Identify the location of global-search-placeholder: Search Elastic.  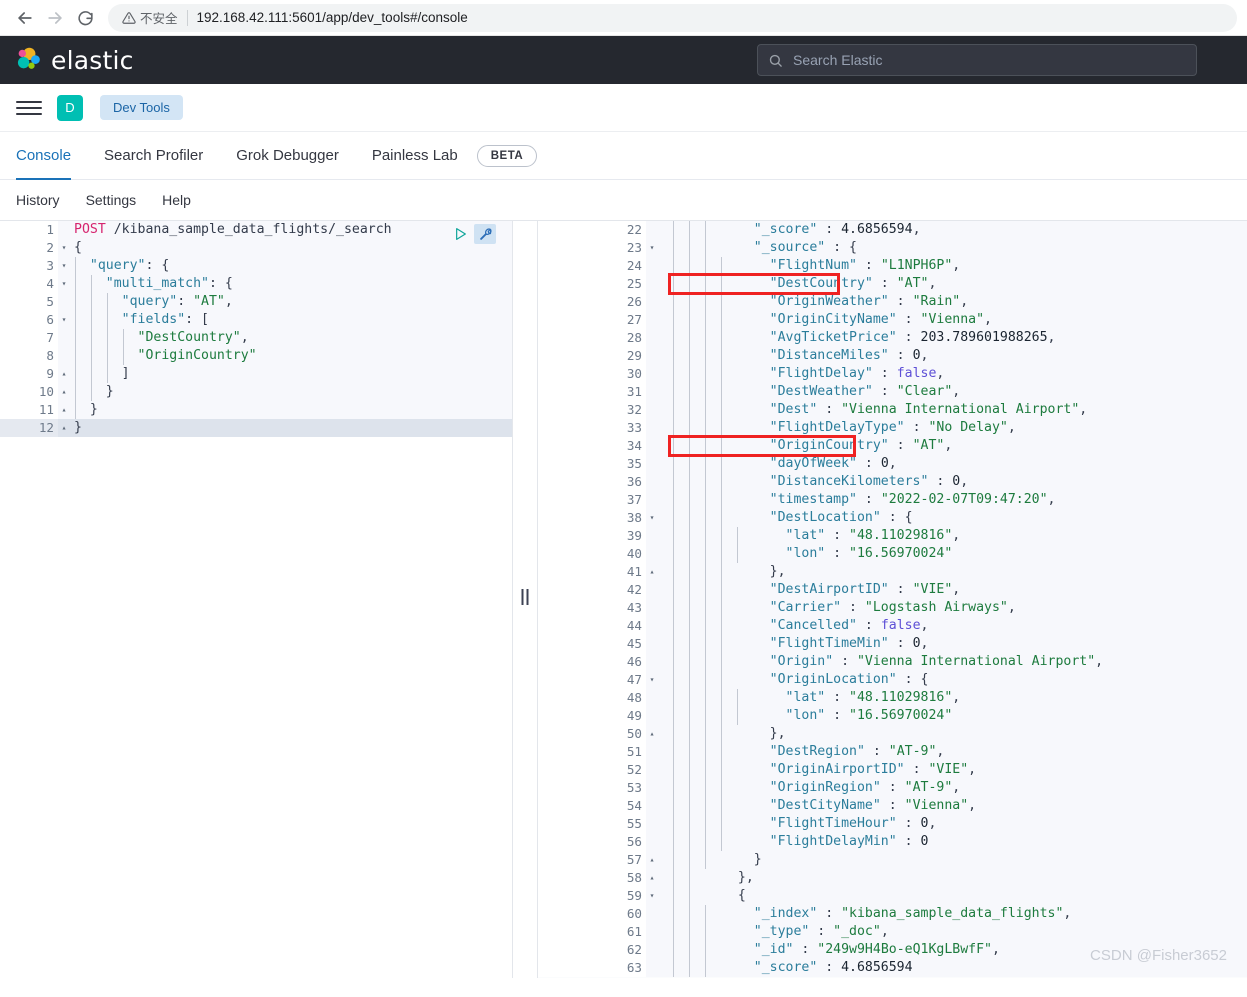
(838, 60).